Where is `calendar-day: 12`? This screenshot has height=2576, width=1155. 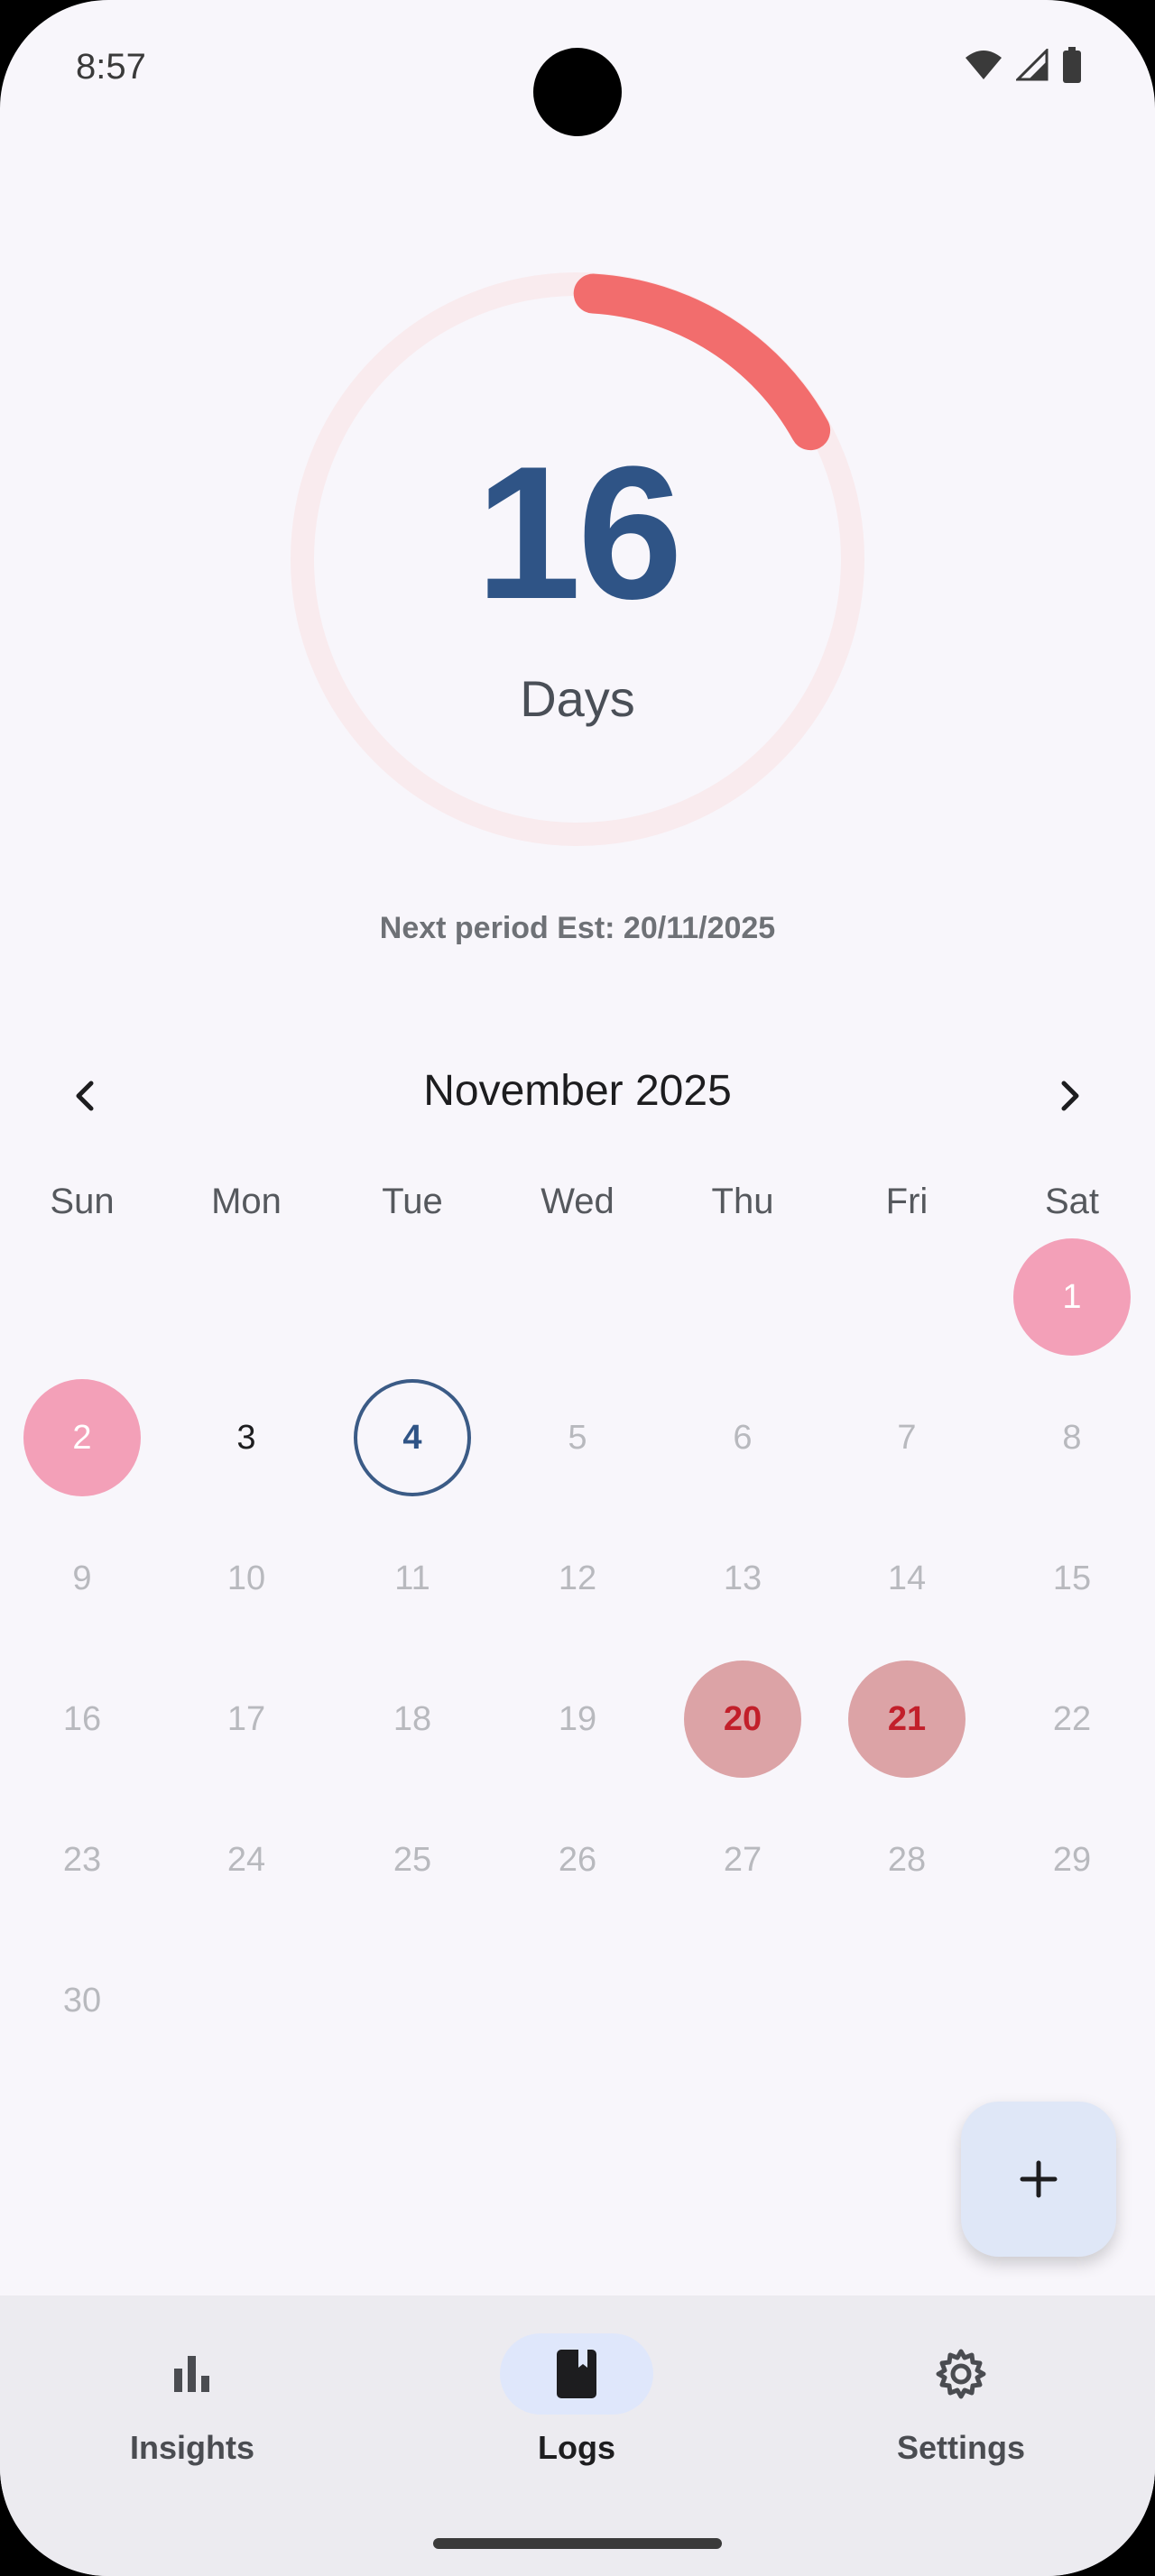
calendar-day: 12 is located at coordinates (577, 1578).